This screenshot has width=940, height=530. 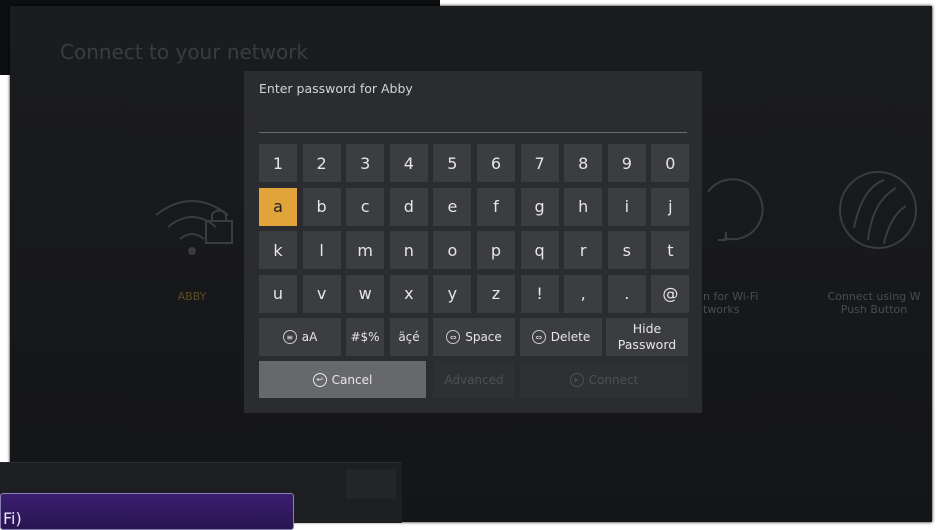 I want to click on network-label-rescan: n for Wi-Fi tworks, so click(x=743, y=303).